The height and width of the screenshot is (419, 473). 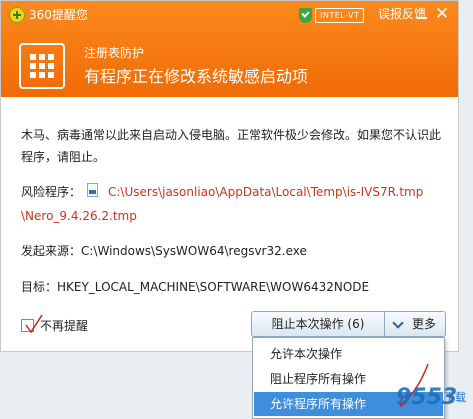 What do you see at coordinates (340, 15) in the screenshot?
I see `intel-vt-tag: INTEL-VT` at bounding box center [340, 15].